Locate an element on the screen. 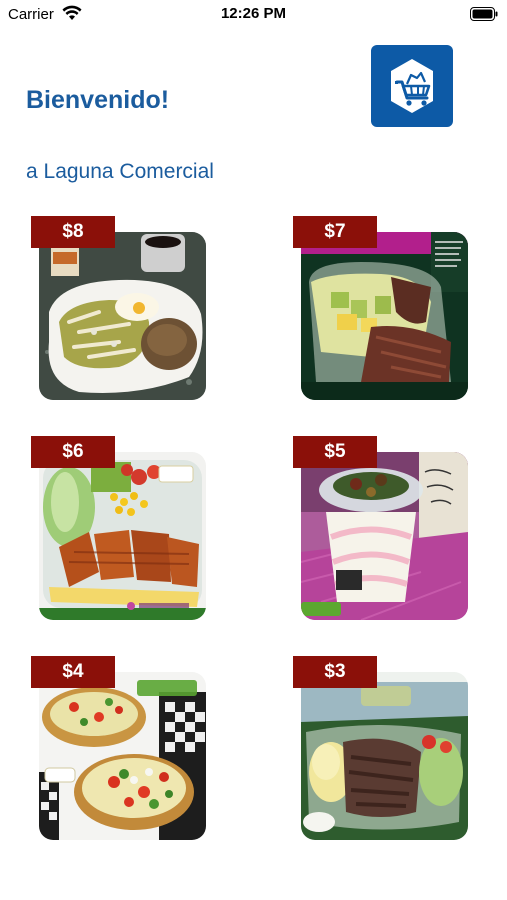 The height and width of the screenshot is (900, 507). product-image-salad-meat is located at coordinates (384, 316).